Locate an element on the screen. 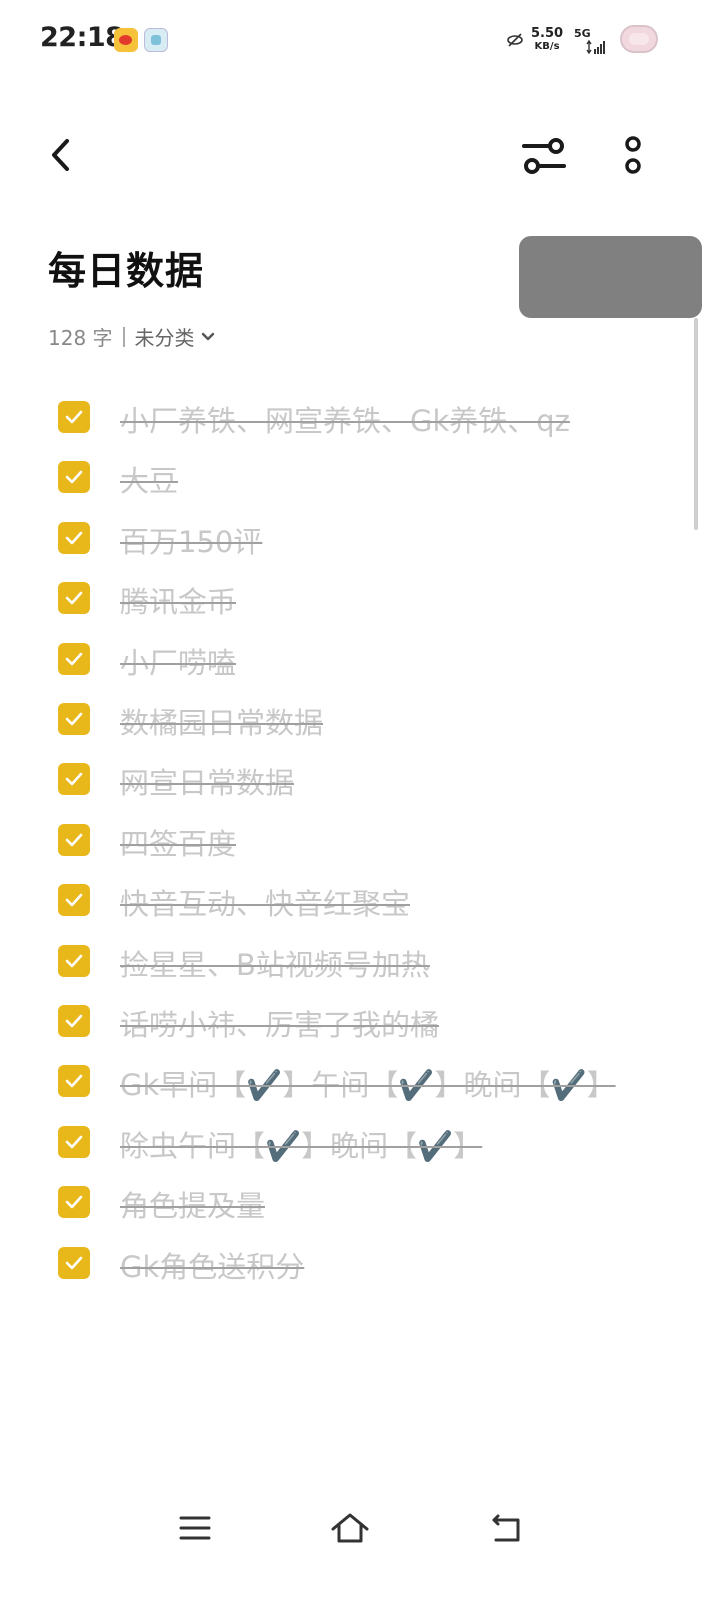 The image size is (720, 1608). nav-menu-button is located at coordinates (195, 1528).